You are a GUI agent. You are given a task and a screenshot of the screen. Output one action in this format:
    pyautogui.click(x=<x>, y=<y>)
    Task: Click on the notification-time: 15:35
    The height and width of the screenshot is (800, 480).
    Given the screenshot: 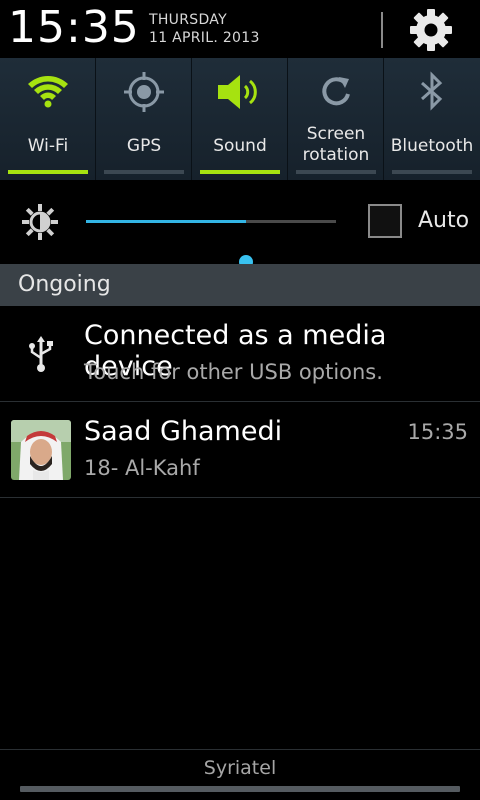 What is the action you would take?
    pyautogui.click(x=437, y=432)
    